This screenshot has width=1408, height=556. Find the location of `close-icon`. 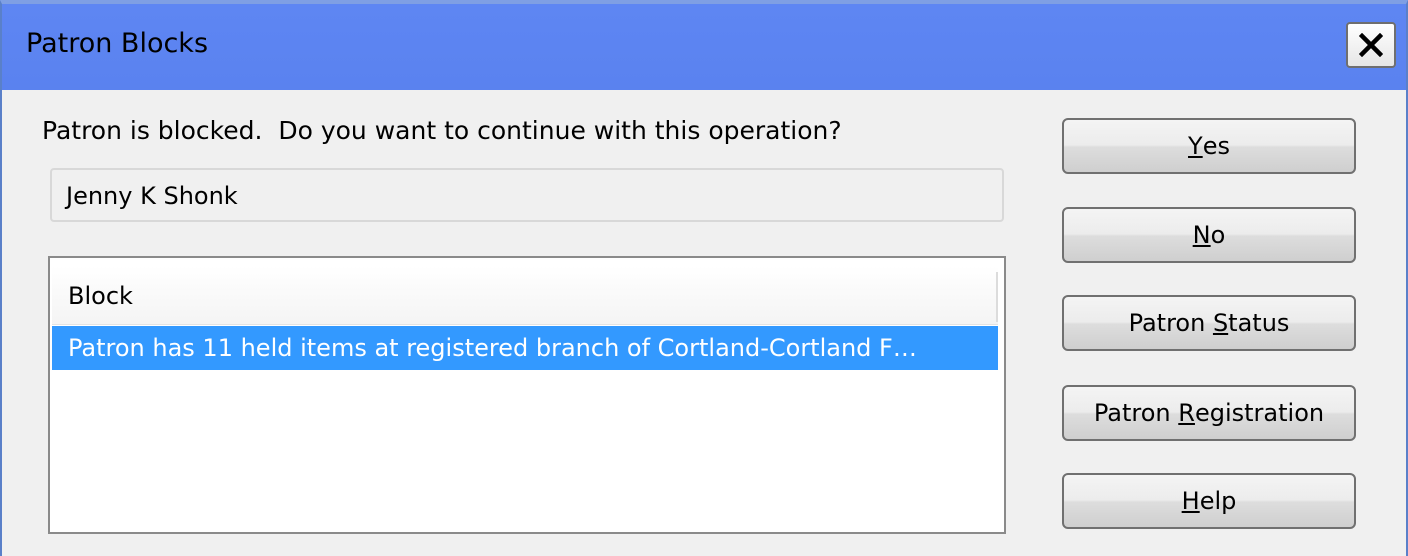

close-icon is located at coordinates (1371, 45).